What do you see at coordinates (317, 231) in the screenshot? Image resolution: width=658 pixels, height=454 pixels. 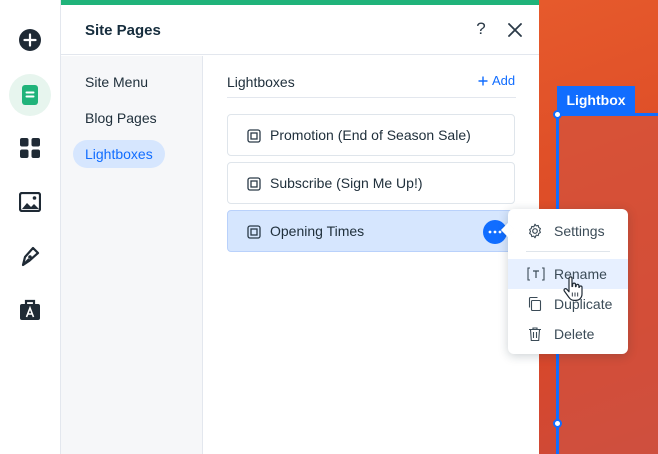 I see `lightbox-row-label: Opening Times` at bounding box center [317, 231].